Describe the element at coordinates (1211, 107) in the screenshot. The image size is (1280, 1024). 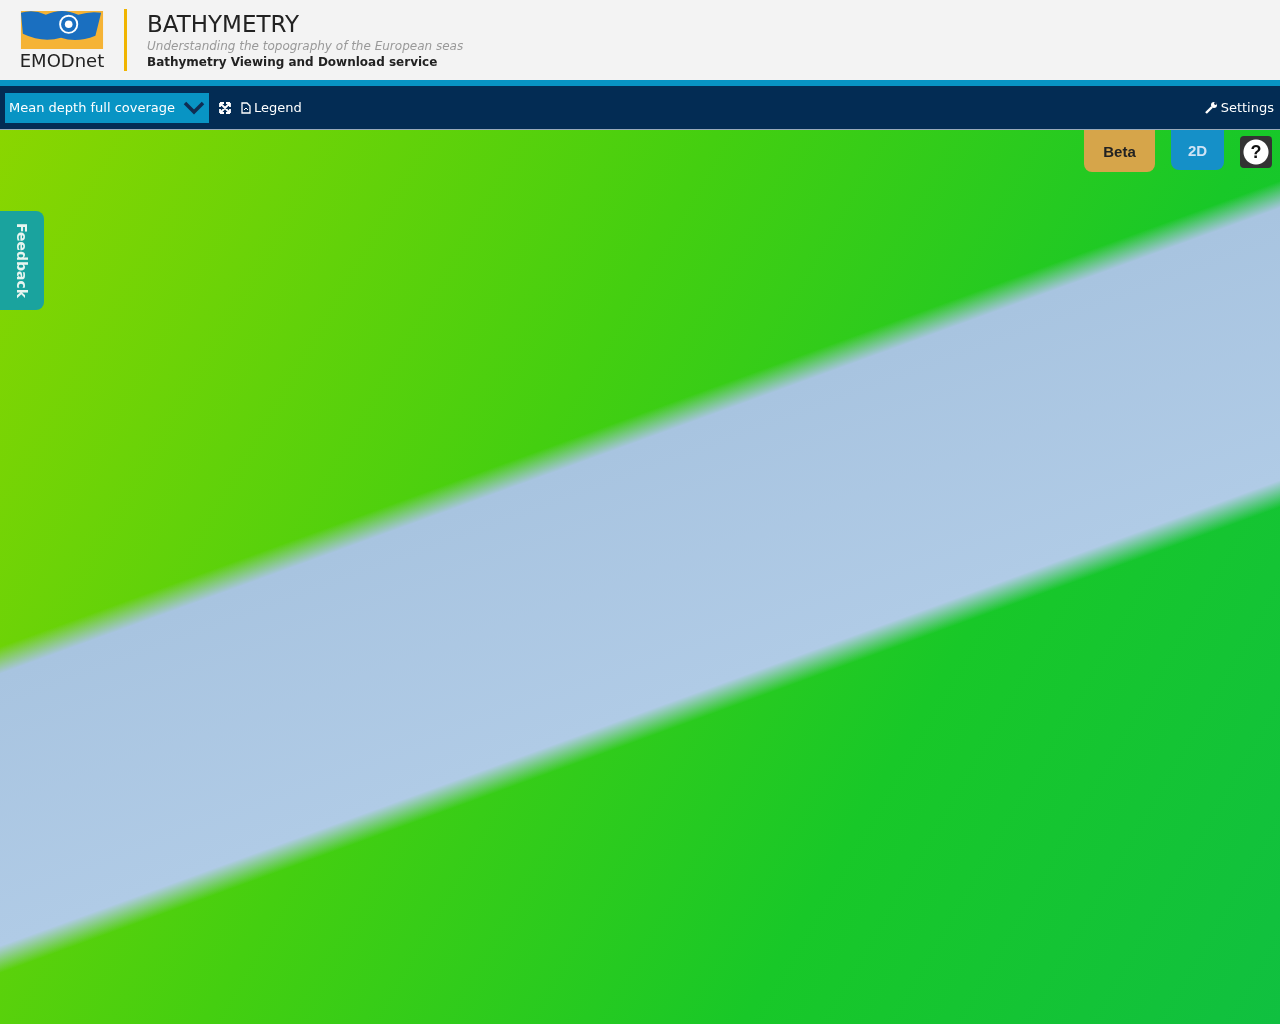
I see `wrench-icon` at that location.